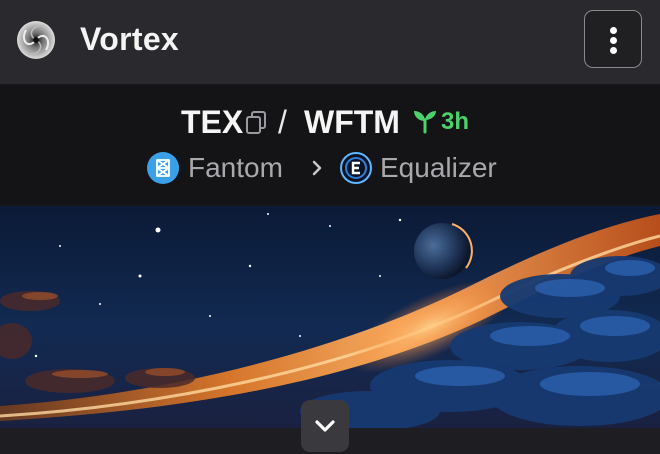 This screenshot has width=660, height=454. Describe the element at coordinates (235, 168) in the screenshot. I see `chain-link: Fantom` at that location.